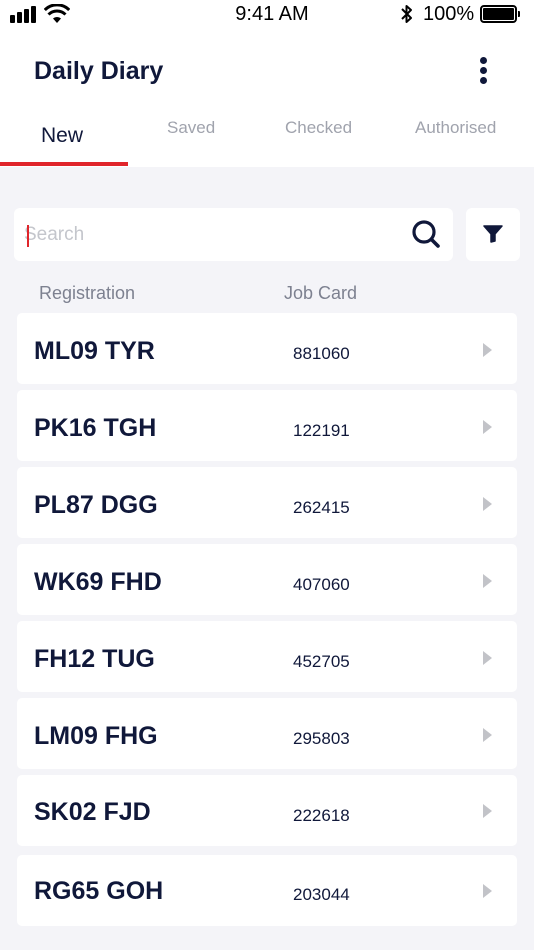 This screenshot has height=950, width=534. What do you see at coordinates (99, 891) in the screenshot?
I see `registration-value: RG65 GOH` at bounding box center [99, 891].